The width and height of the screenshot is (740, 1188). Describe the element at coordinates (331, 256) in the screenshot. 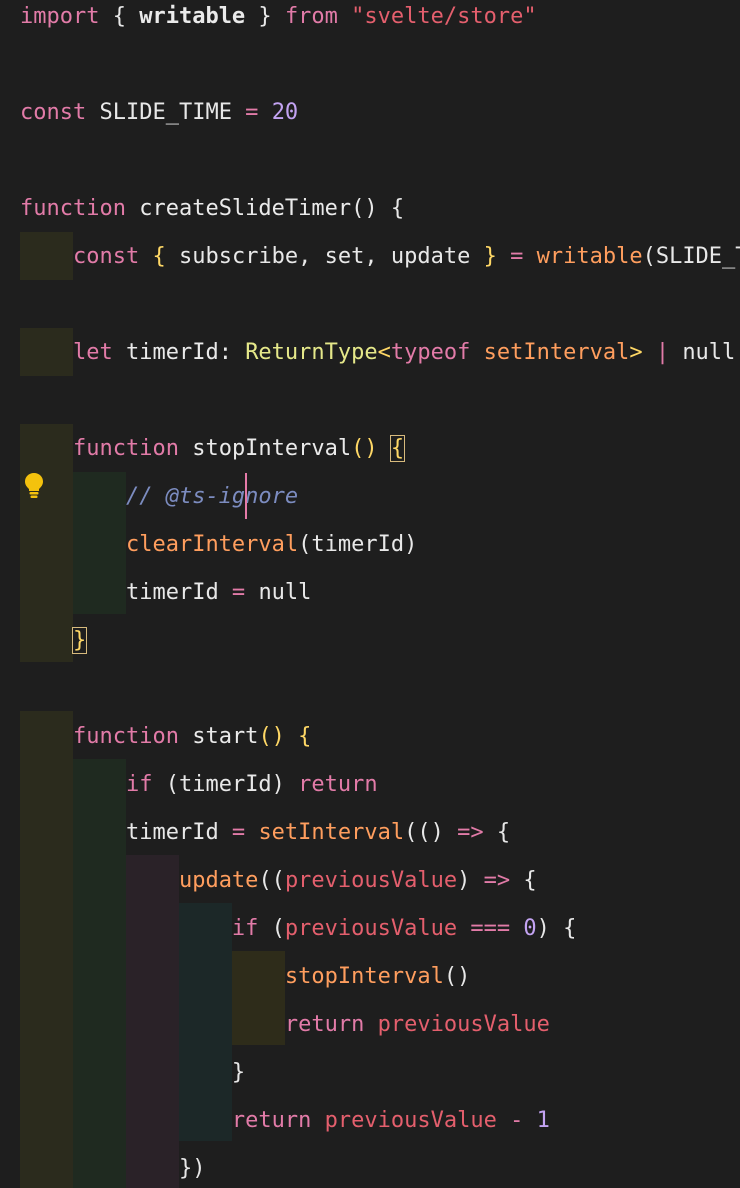

I see `code-token: subscribe, set, update` at that location.